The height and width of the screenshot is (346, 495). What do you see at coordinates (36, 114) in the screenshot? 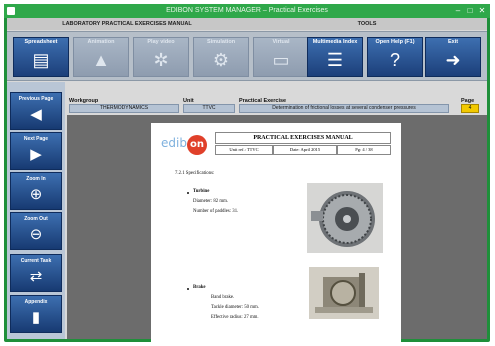
I see `previous-page-icon: ◀` at bounding box center [36, 114].